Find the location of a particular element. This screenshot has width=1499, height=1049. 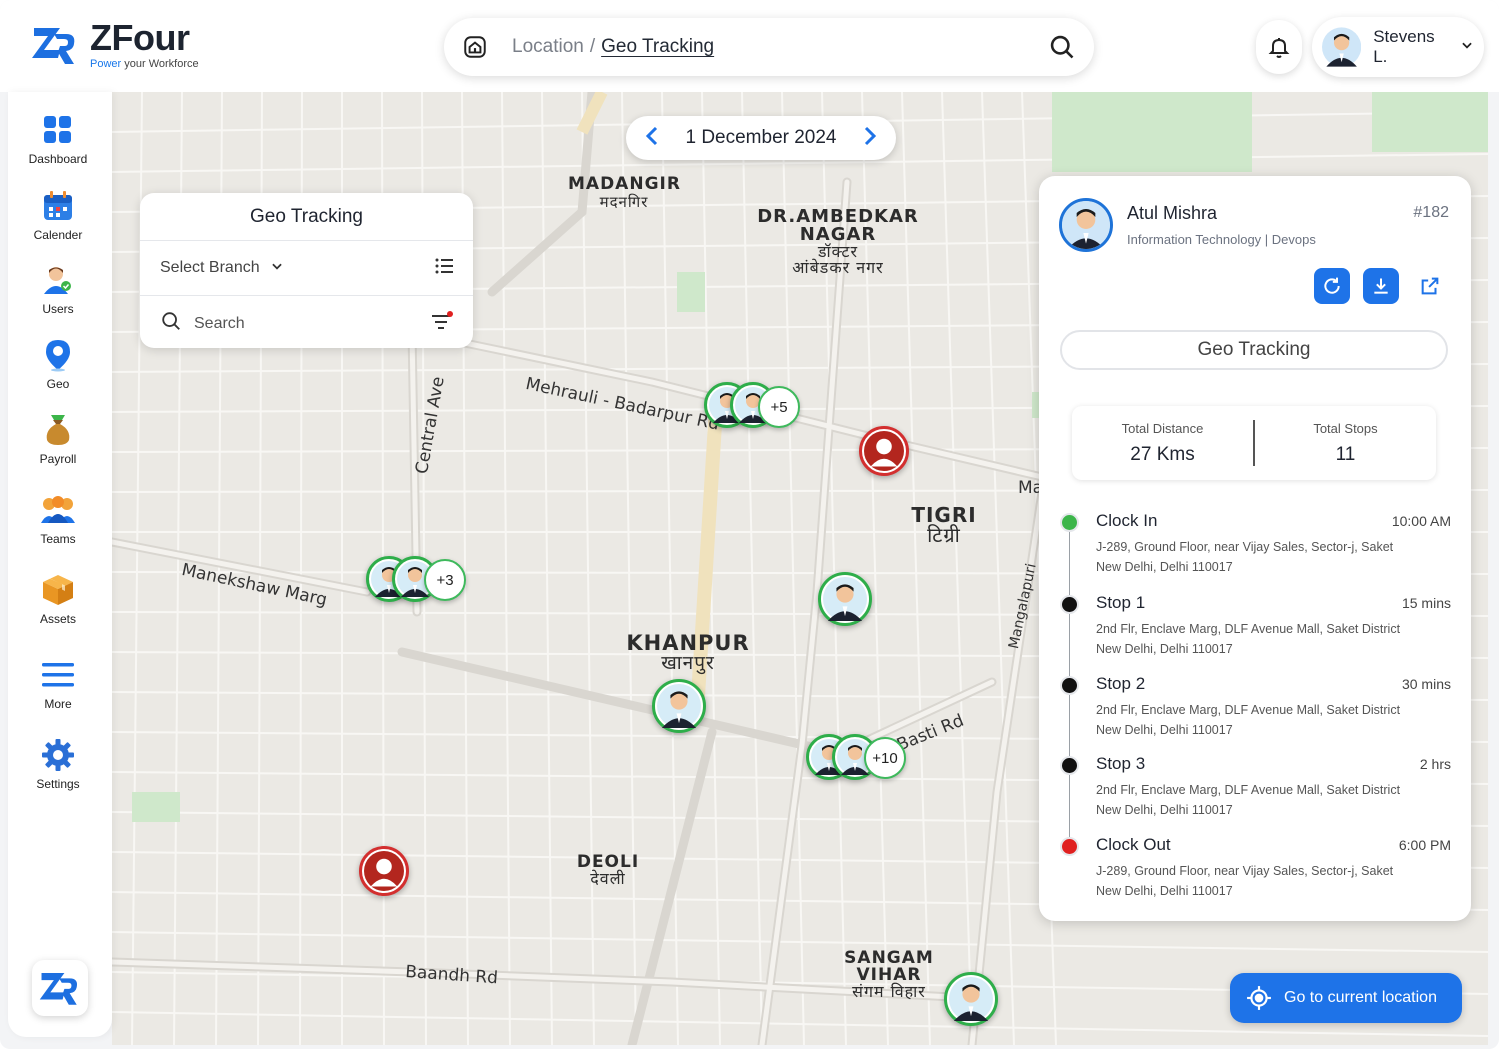

cluster-count-badge: +10 is located at coordinates (885, 758).